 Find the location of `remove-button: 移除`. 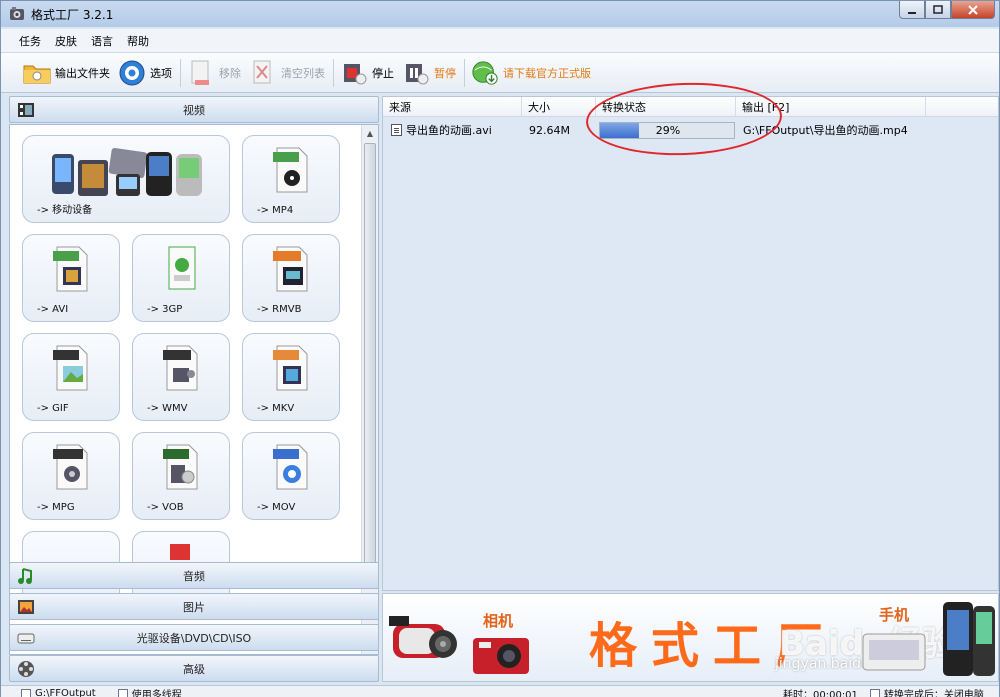

remove-button: 移除 is located at coordinates (214, 73).